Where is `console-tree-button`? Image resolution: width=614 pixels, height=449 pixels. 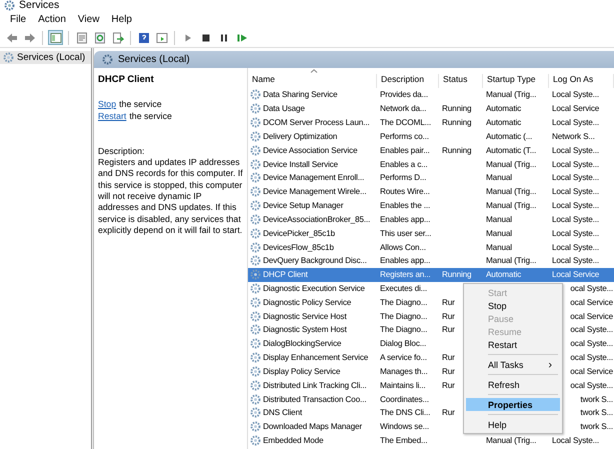
console-tree-button is located at coordinates (55, 37).